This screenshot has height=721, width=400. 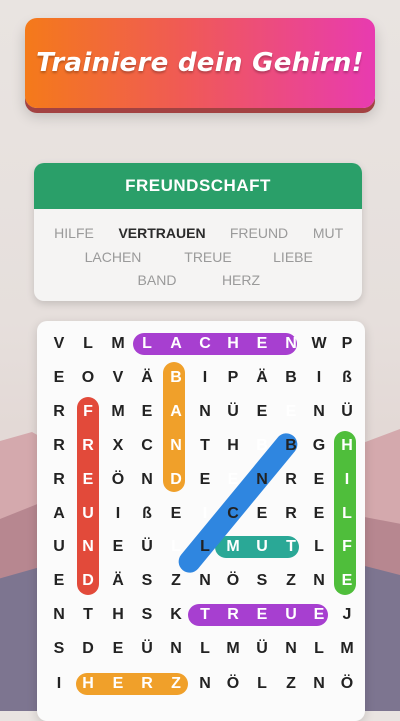 What do you see at coordinates (88, 649) in the screenshot?
I see `grid-cell-r9-c1: D` at bounding box center [88, 649].